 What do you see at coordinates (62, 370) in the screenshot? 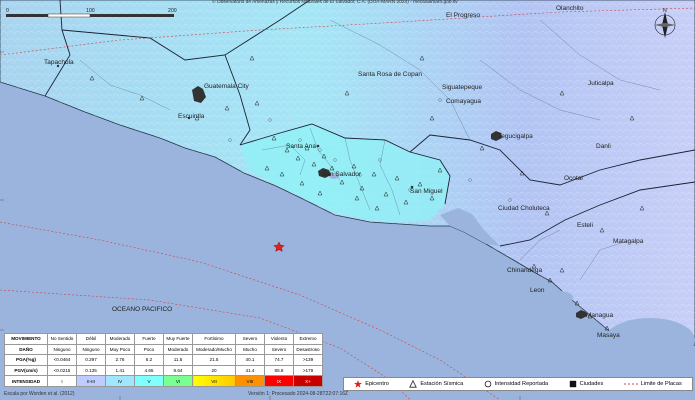
I see `table-cell: <0.0215` at bounding box center [62, 370].